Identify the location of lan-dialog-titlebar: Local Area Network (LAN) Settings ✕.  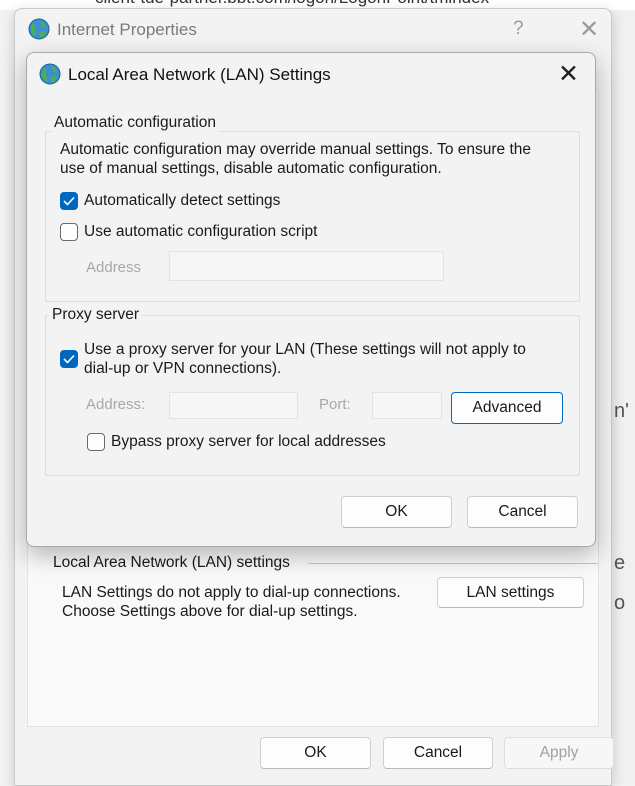
(311, 75).